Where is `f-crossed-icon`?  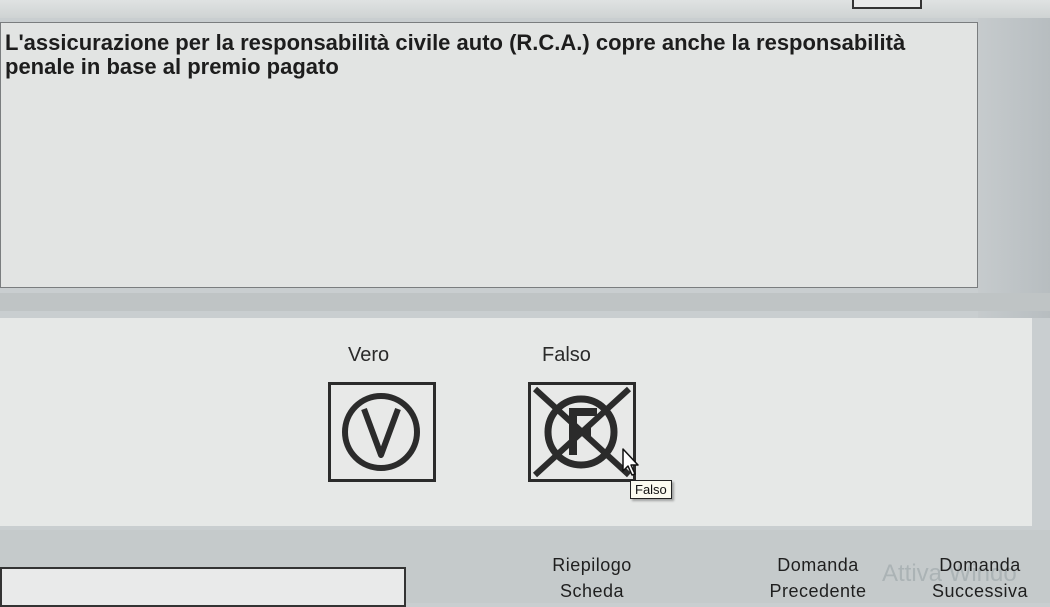
f-crossed-icon is located at coordinates (582, 432).